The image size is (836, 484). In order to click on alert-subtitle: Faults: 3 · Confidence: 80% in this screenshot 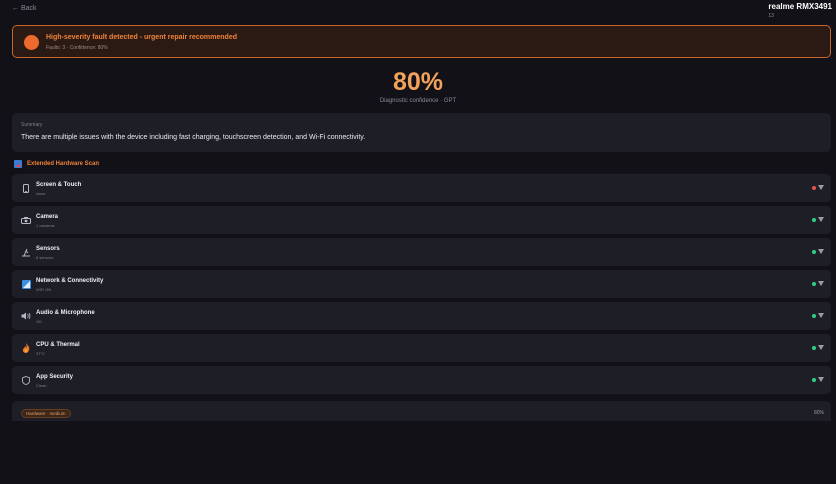, I will do `click(77, 48)`.